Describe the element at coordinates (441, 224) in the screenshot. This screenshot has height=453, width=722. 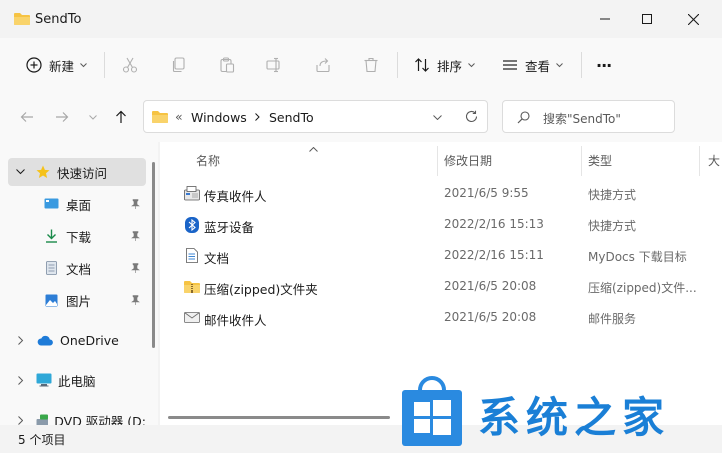
I see `file-row-bluetooth: 蓝牙设备 2022/2/16 15:13 快捷方式` at that location.